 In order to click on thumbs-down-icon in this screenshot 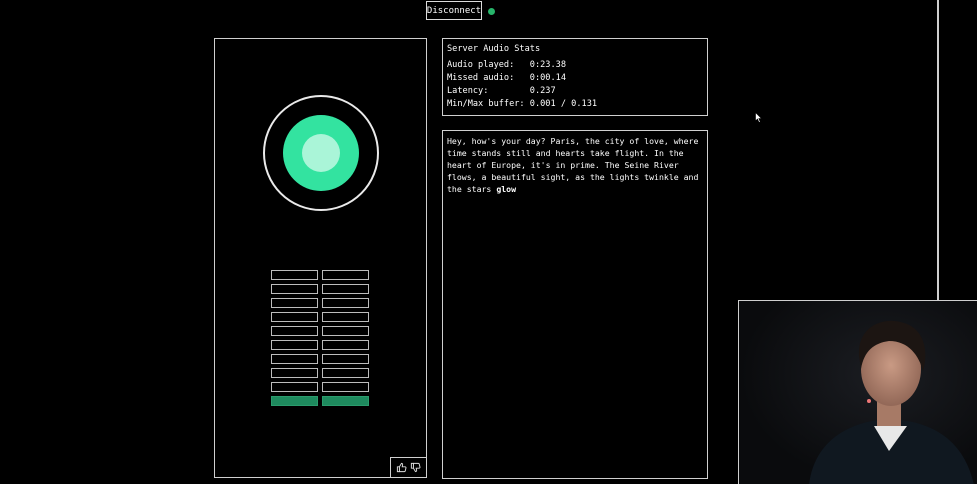, I will do `click(415, 467)`.